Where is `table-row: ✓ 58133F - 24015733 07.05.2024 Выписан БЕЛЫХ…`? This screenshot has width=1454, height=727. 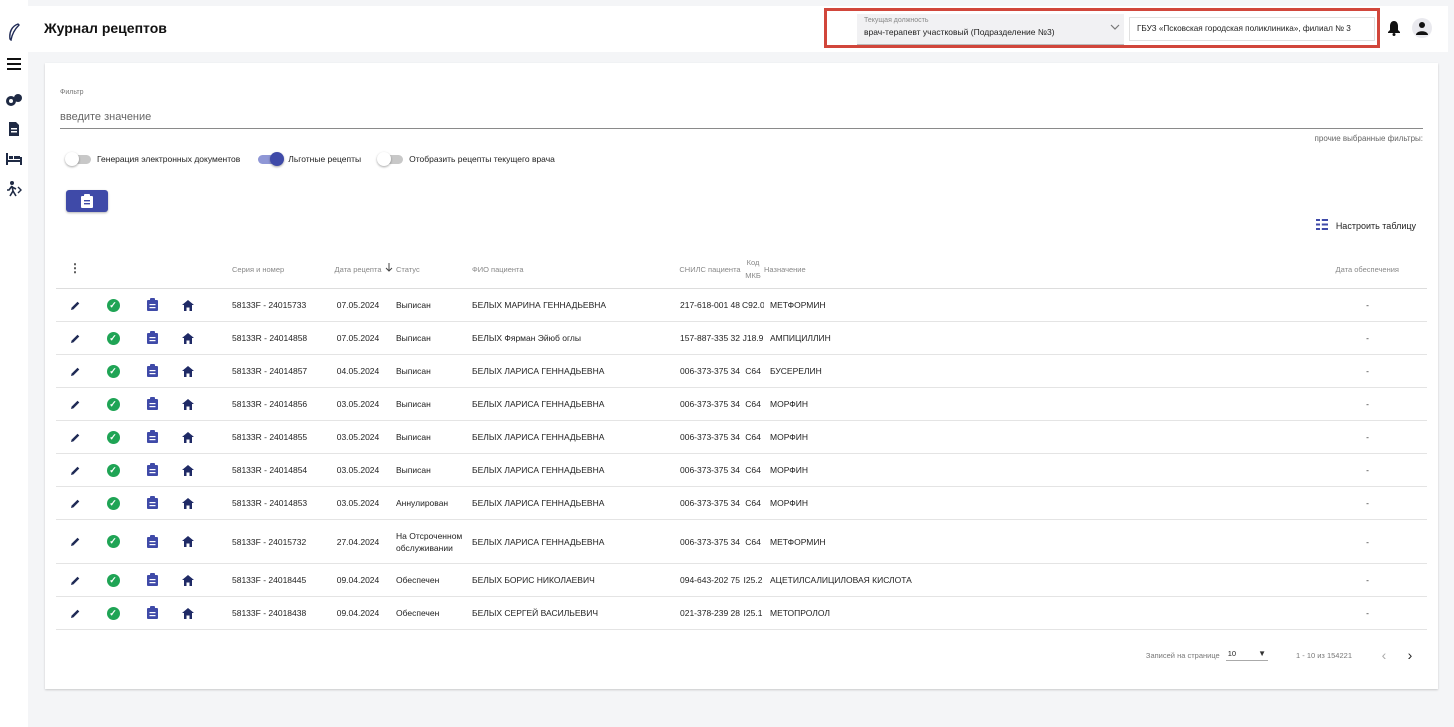 table-row: ✓ 58133F - 24015733 07.05.2024 Выписан БЕЛЫХ… is located at coordinates (741, 305).